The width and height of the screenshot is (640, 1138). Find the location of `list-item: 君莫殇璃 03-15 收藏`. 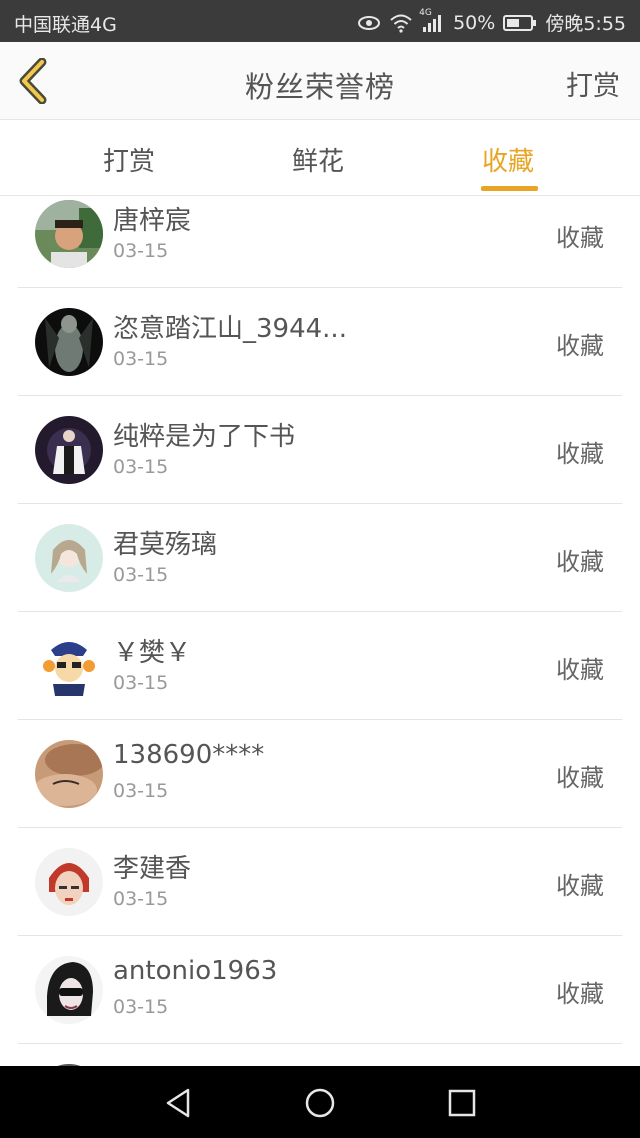

list-item: 君莫殇璃 03-15 收藏 is located at coordinates (320, 558).